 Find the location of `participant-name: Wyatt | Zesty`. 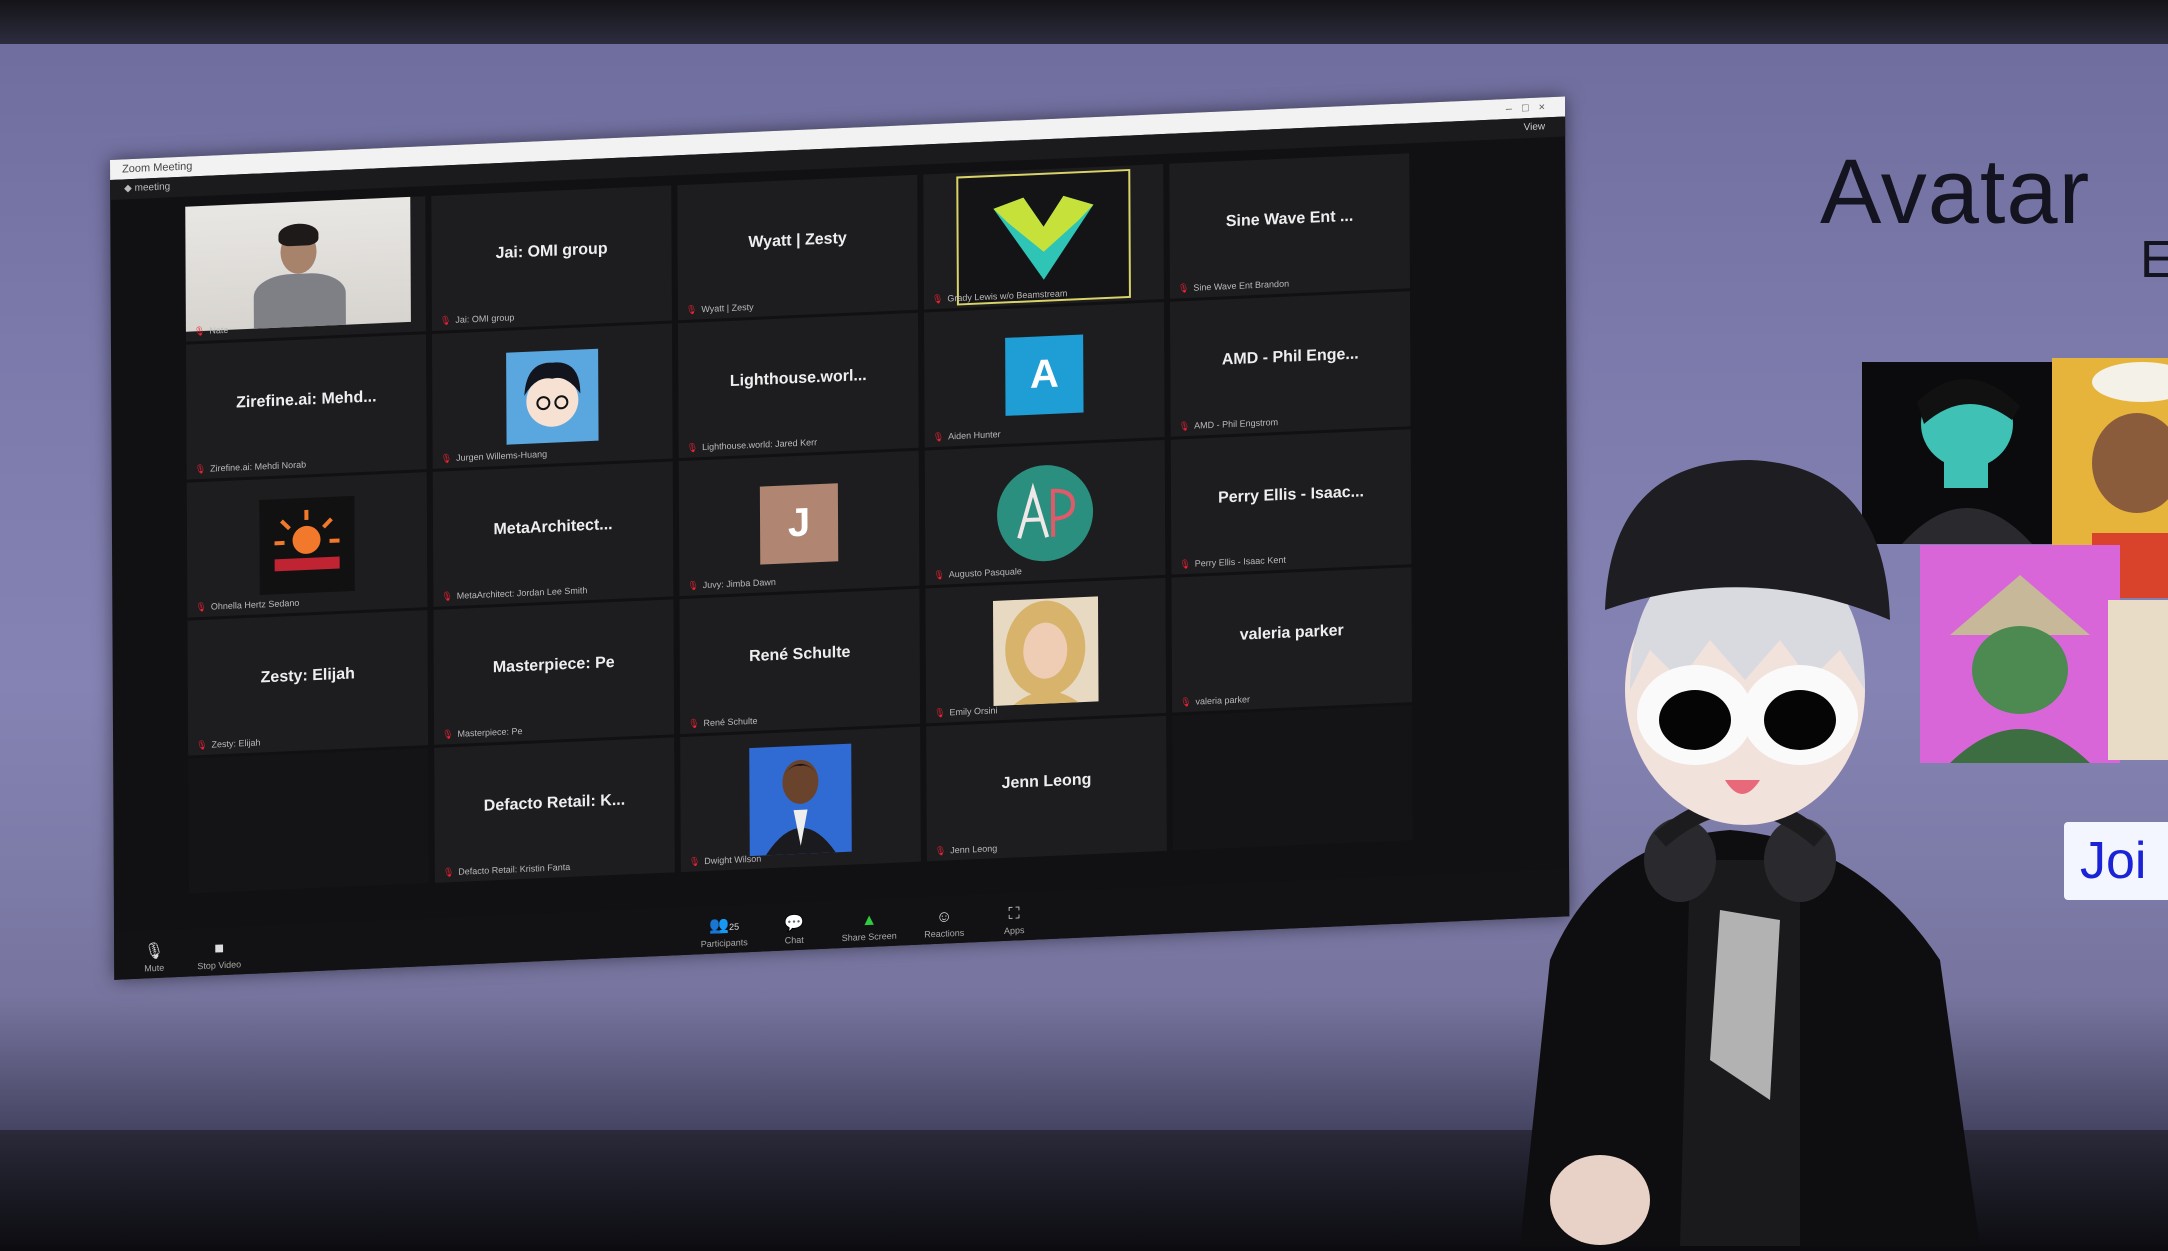

participant-name: Wyatt | Zesty is located at coordinates (798, 241).